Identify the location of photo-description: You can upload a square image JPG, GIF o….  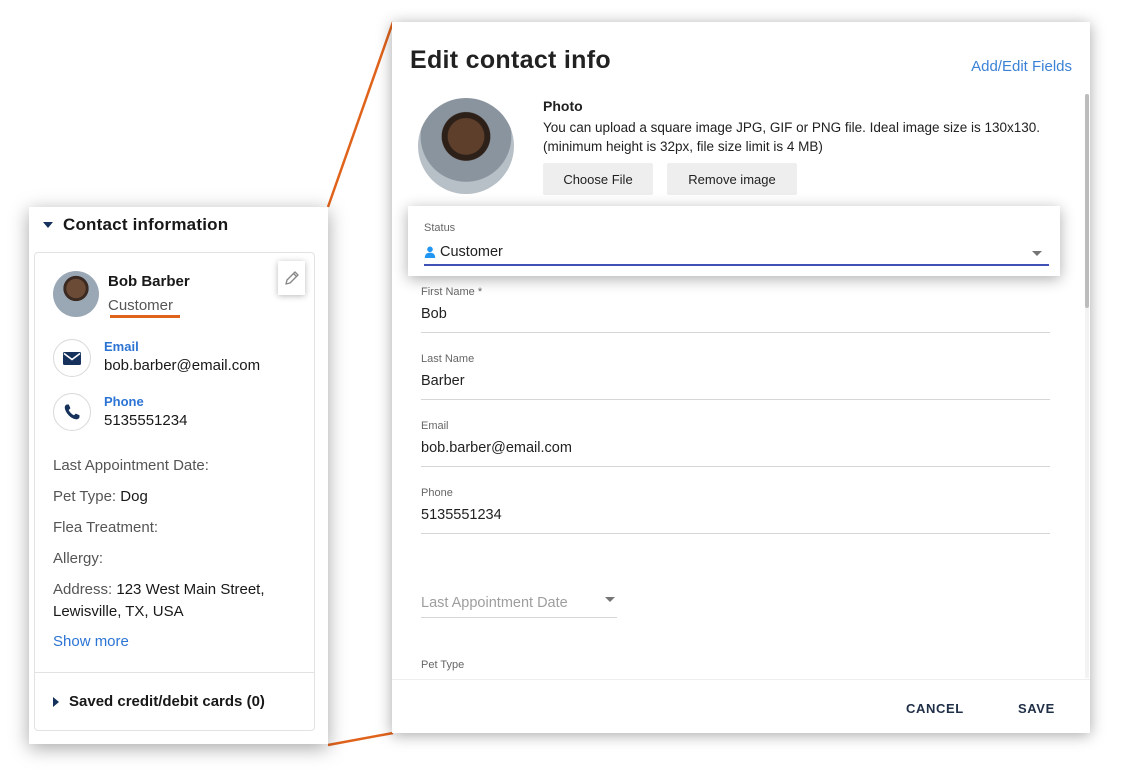
(792, 137).